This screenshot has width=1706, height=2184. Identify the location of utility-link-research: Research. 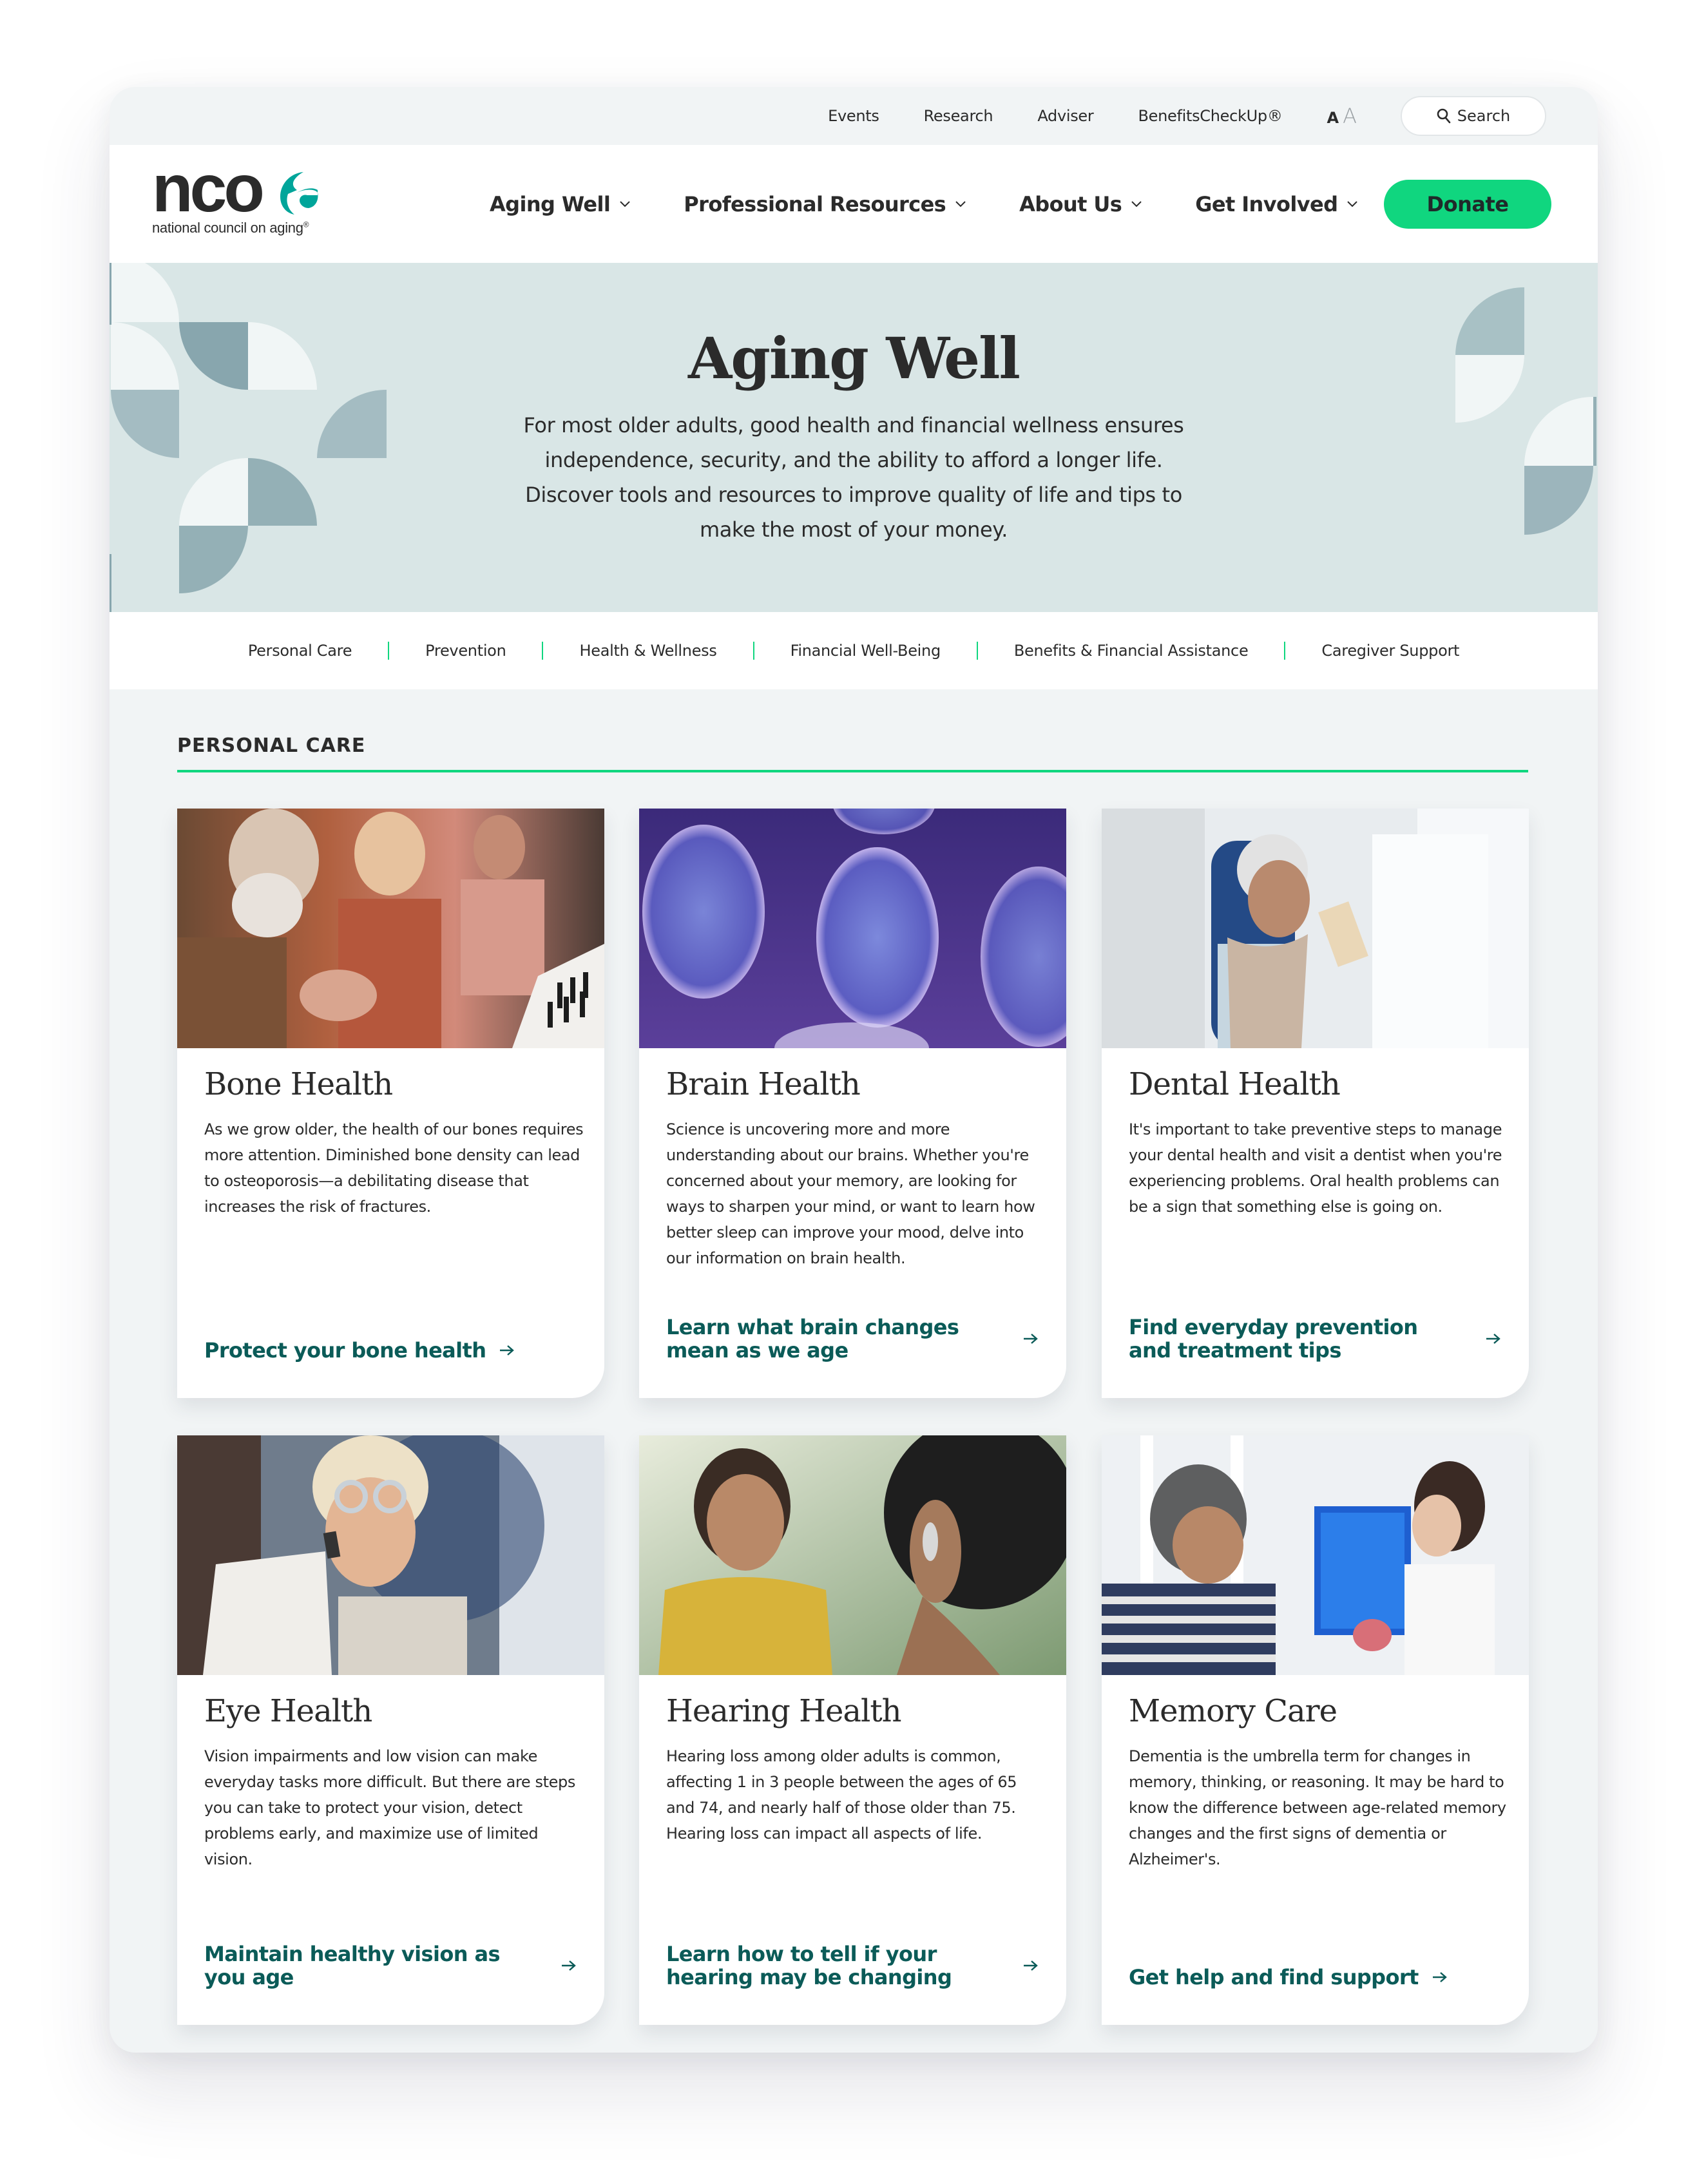
(958, 116).